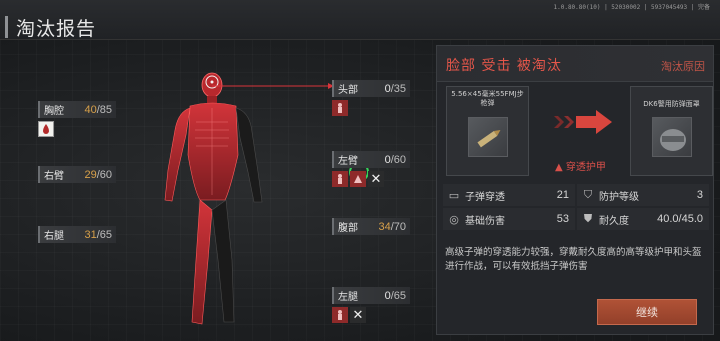  Describe the element at coordinates (371, 88) in the screenshot. I see `part-bar: 头部 0/35` at that location.